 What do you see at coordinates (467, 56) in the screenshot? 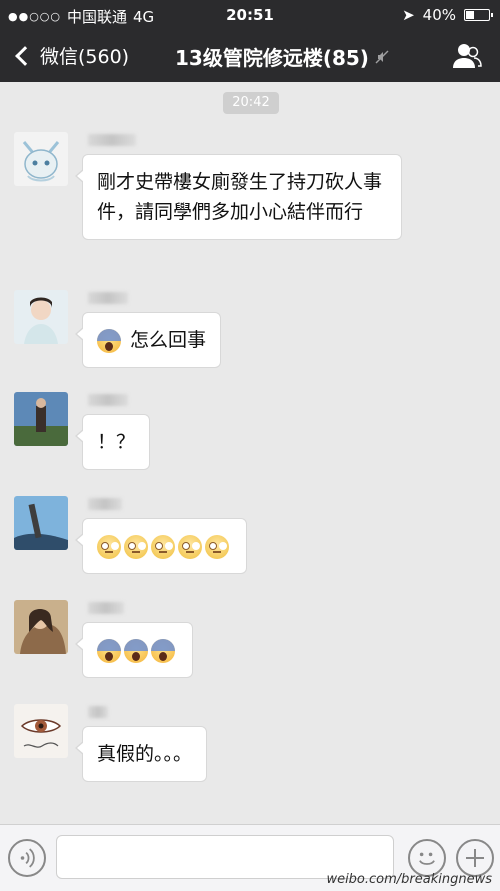
I see `group-members-icon` at bounding box center [467, 56].